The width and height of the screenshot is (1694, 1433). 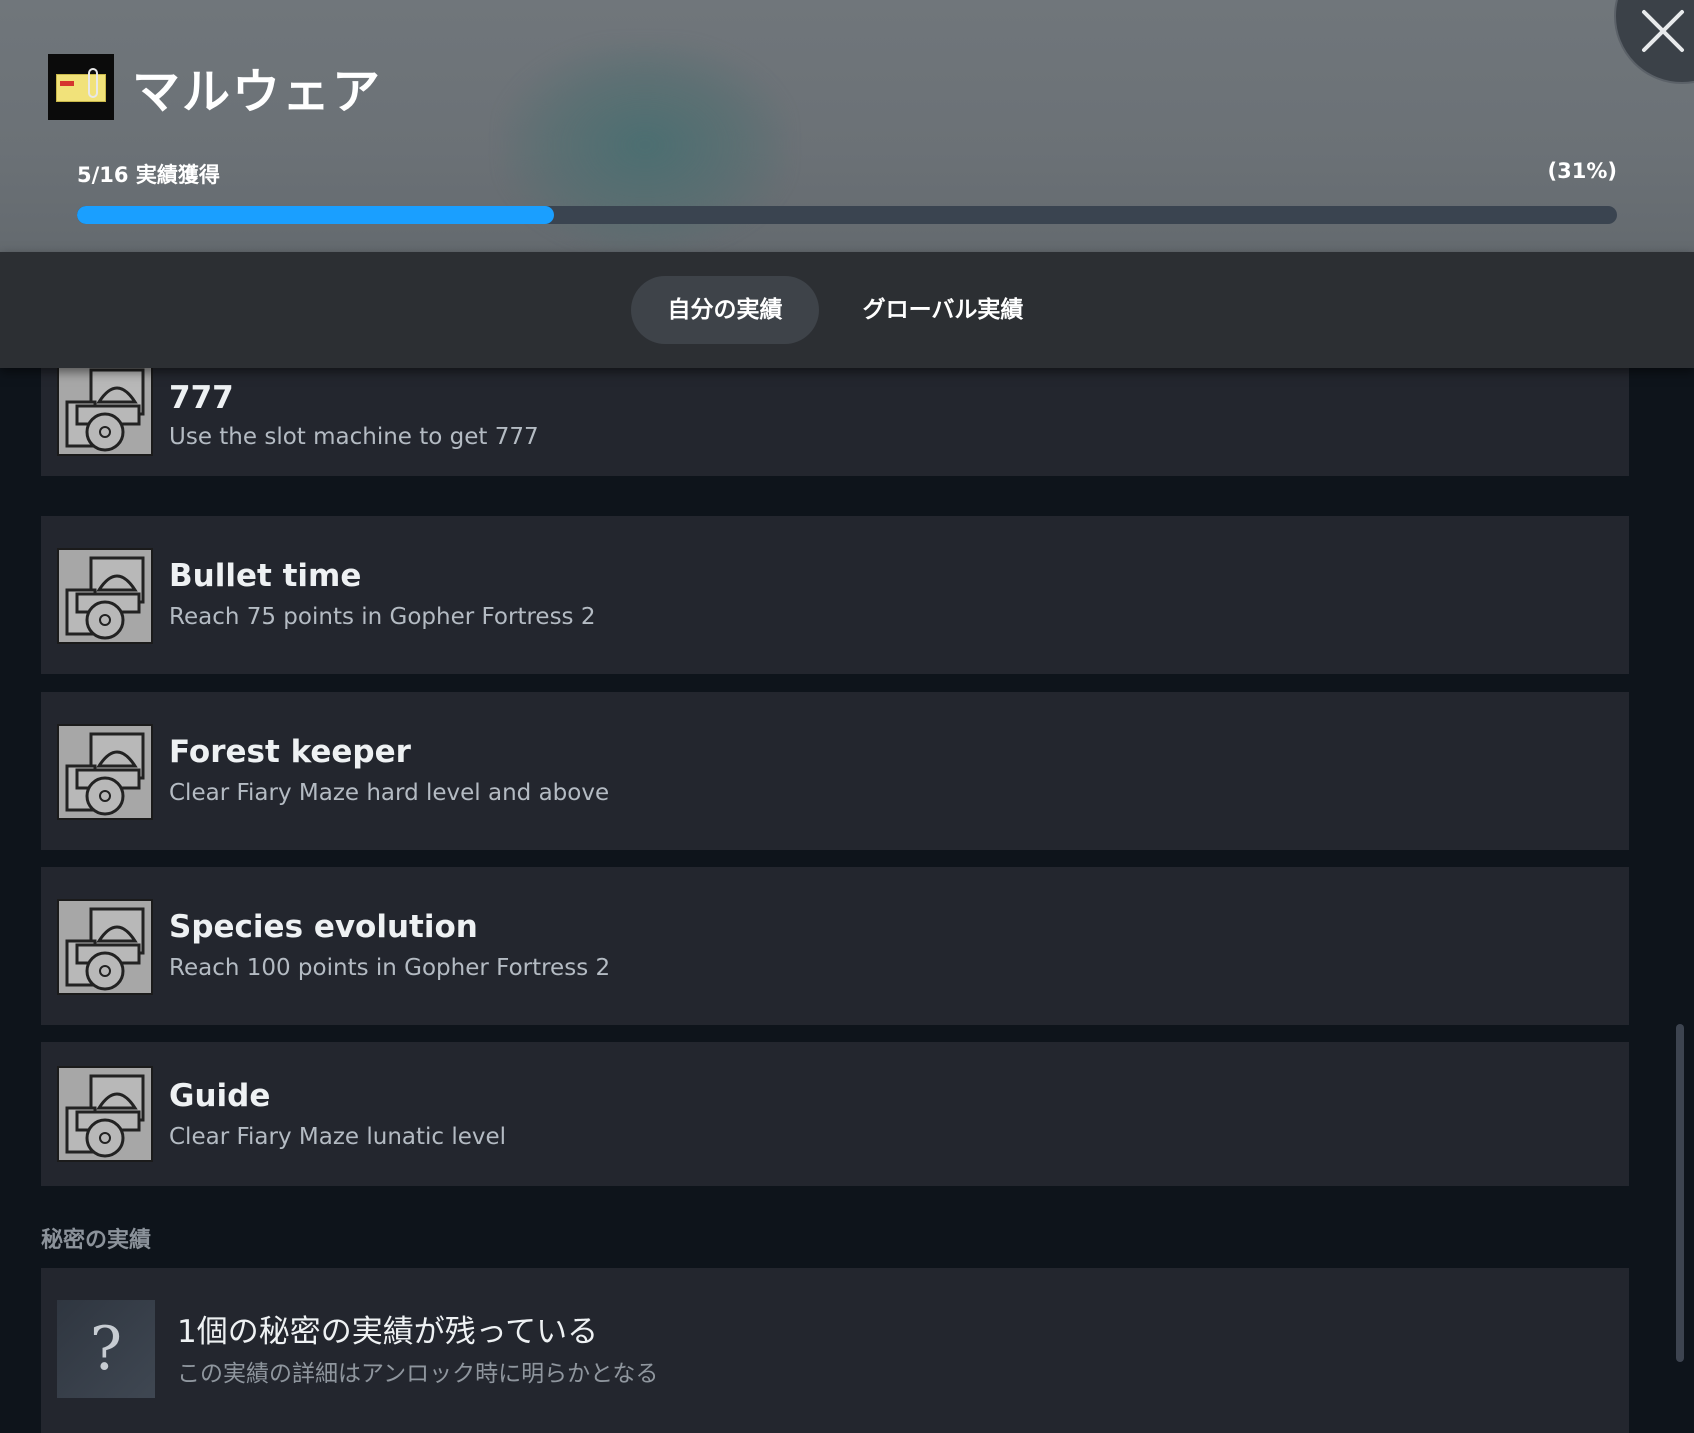 What do you see at coordinates (338, 1137) in the screenshot?
I see `achievement-description: Clear Fiary Maze lunatic level` at bounding box center [338, 1137].